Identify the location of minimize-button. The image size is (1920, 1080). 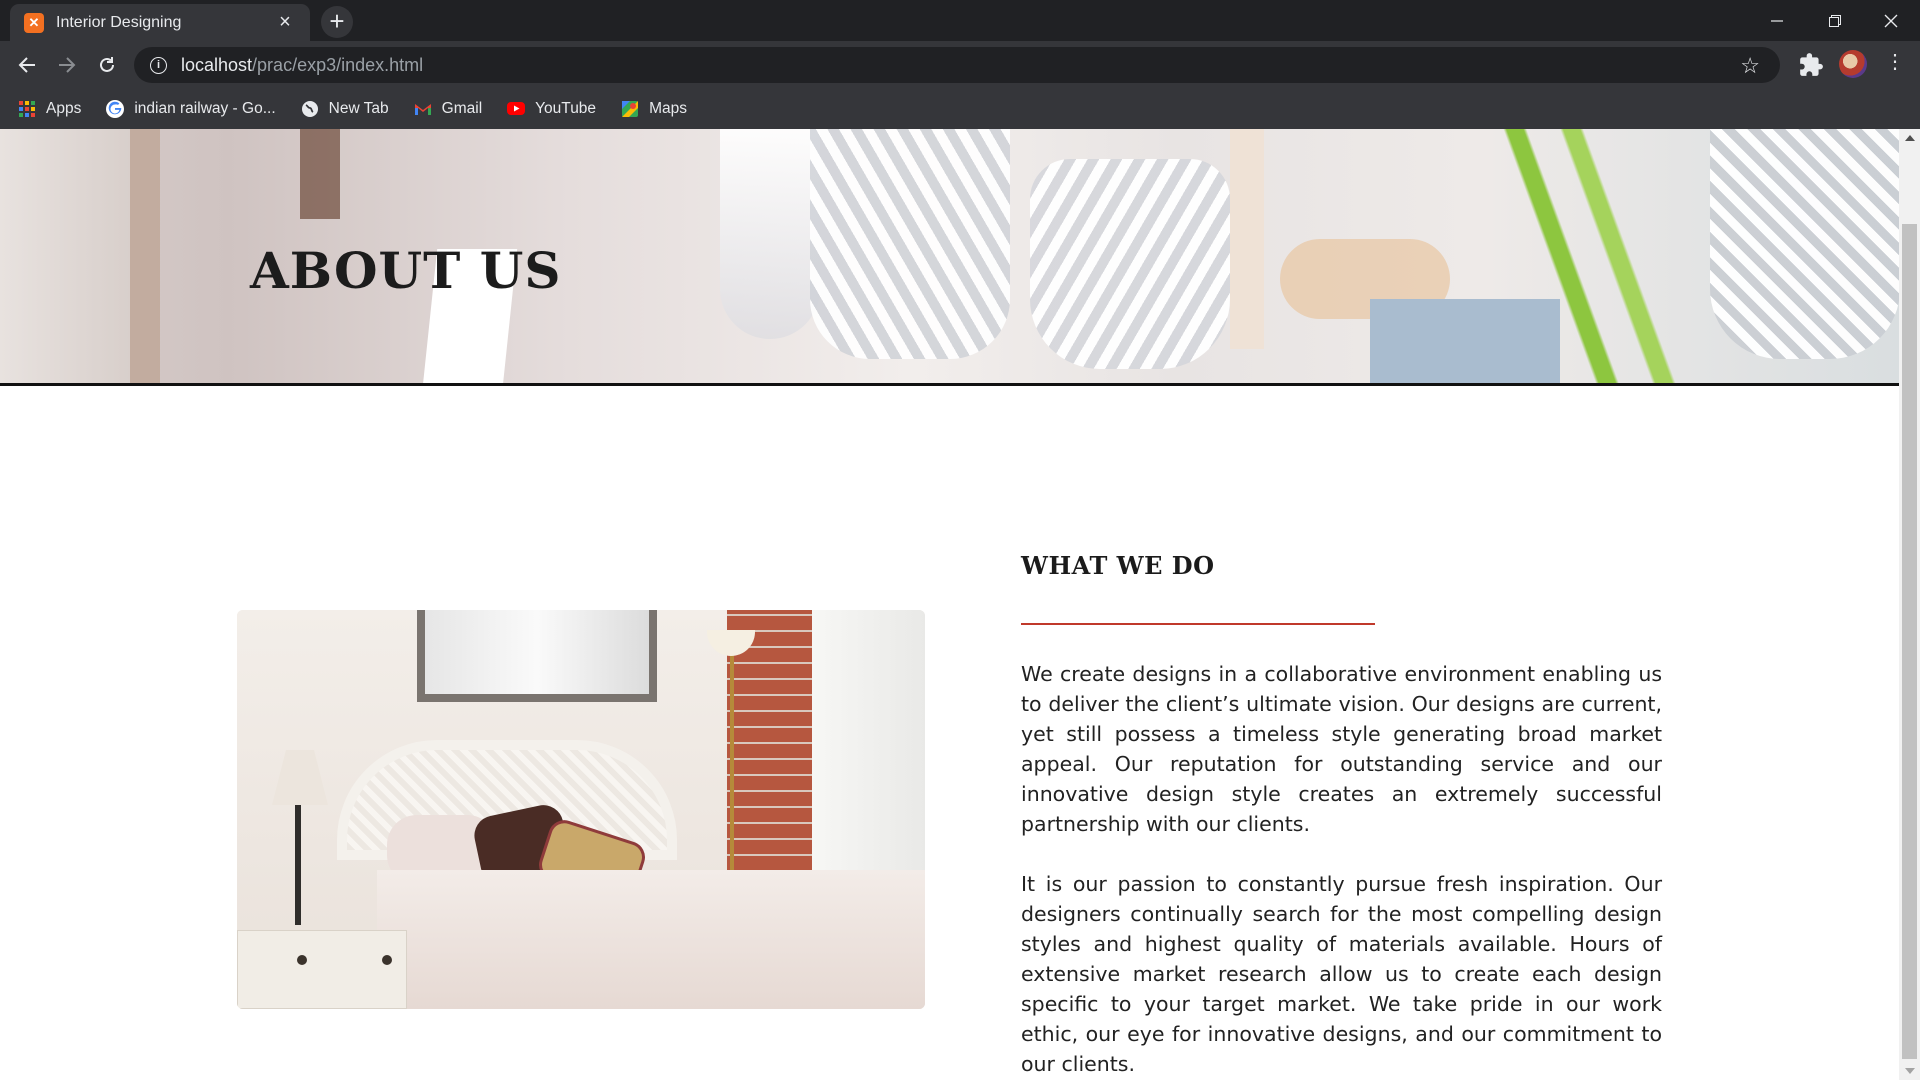
(1777, 20).